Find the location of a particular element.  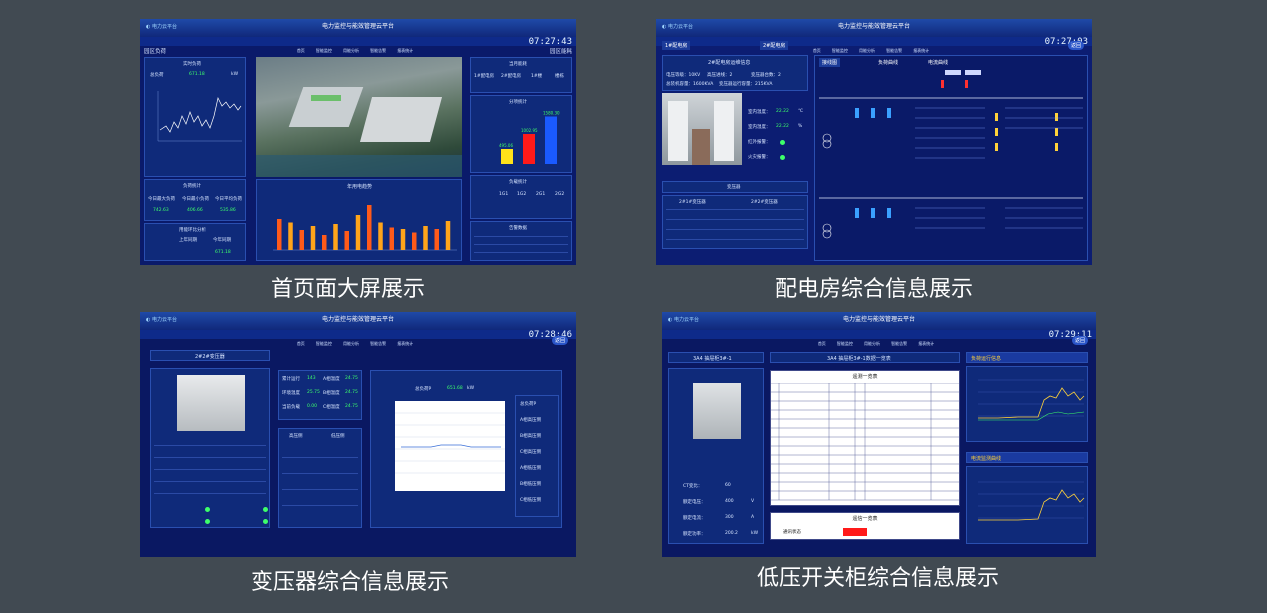

realtime-title: 实时负荷 is located at coordinates (192, 64).